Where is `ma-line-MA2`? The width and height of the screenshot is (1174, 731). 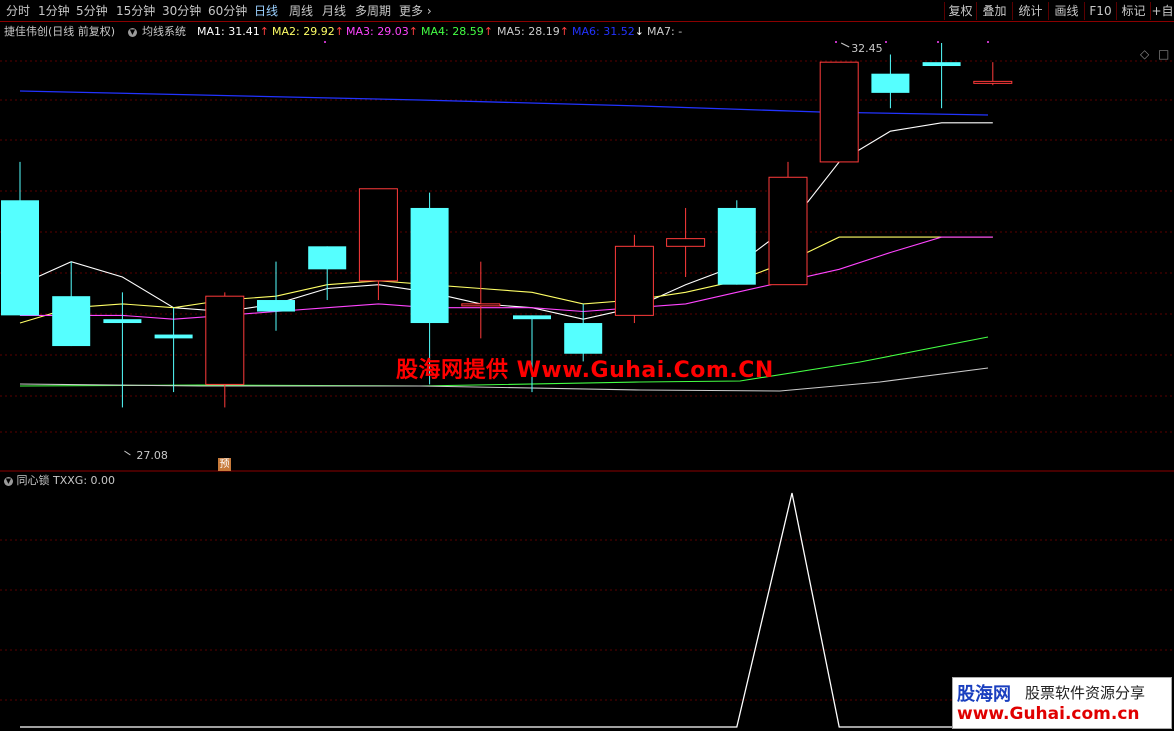
ma-line-MA2 is located at coordinates (506, 280).